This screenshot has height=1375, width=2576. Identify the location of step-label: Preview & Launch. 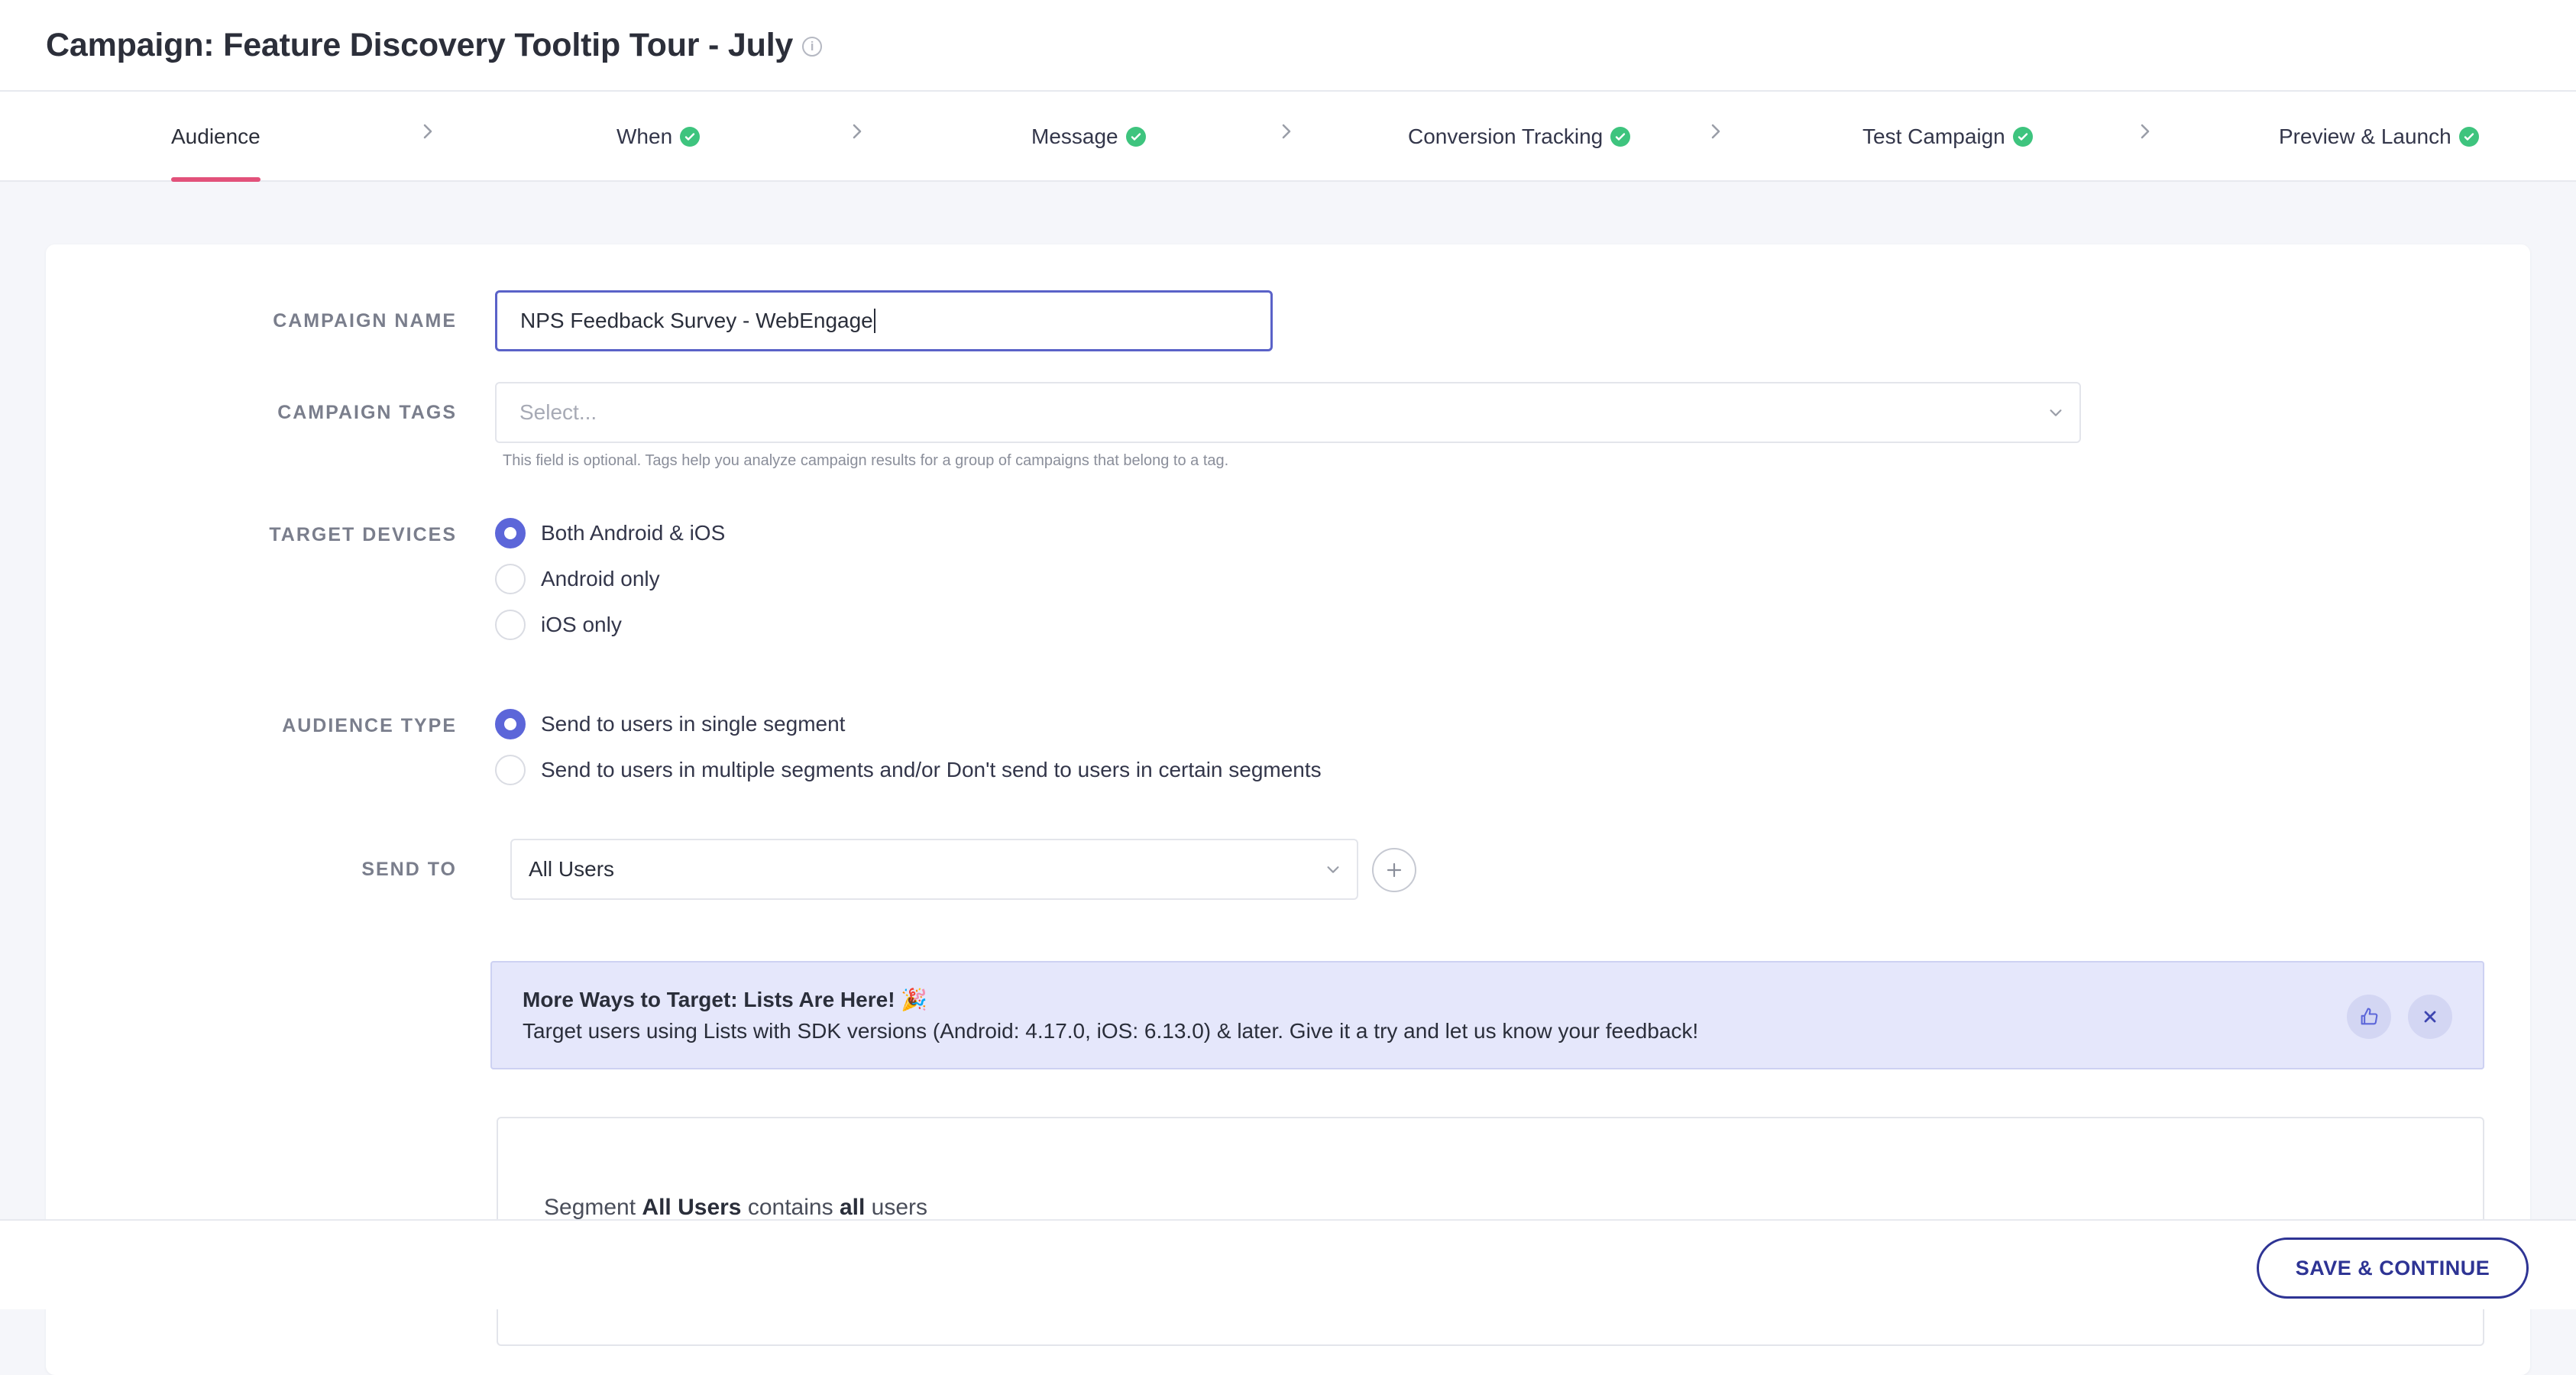
(2365, 136).